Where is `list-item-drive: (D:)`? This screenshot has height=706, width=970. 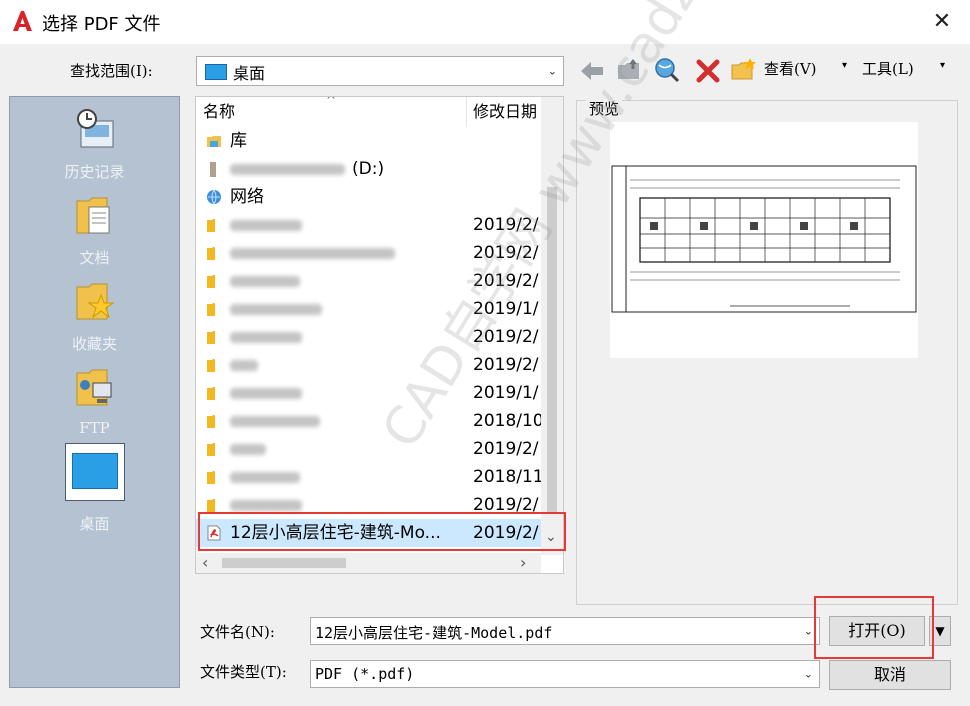
list-item-drive: (D:) is located at coordinates (368, 169).